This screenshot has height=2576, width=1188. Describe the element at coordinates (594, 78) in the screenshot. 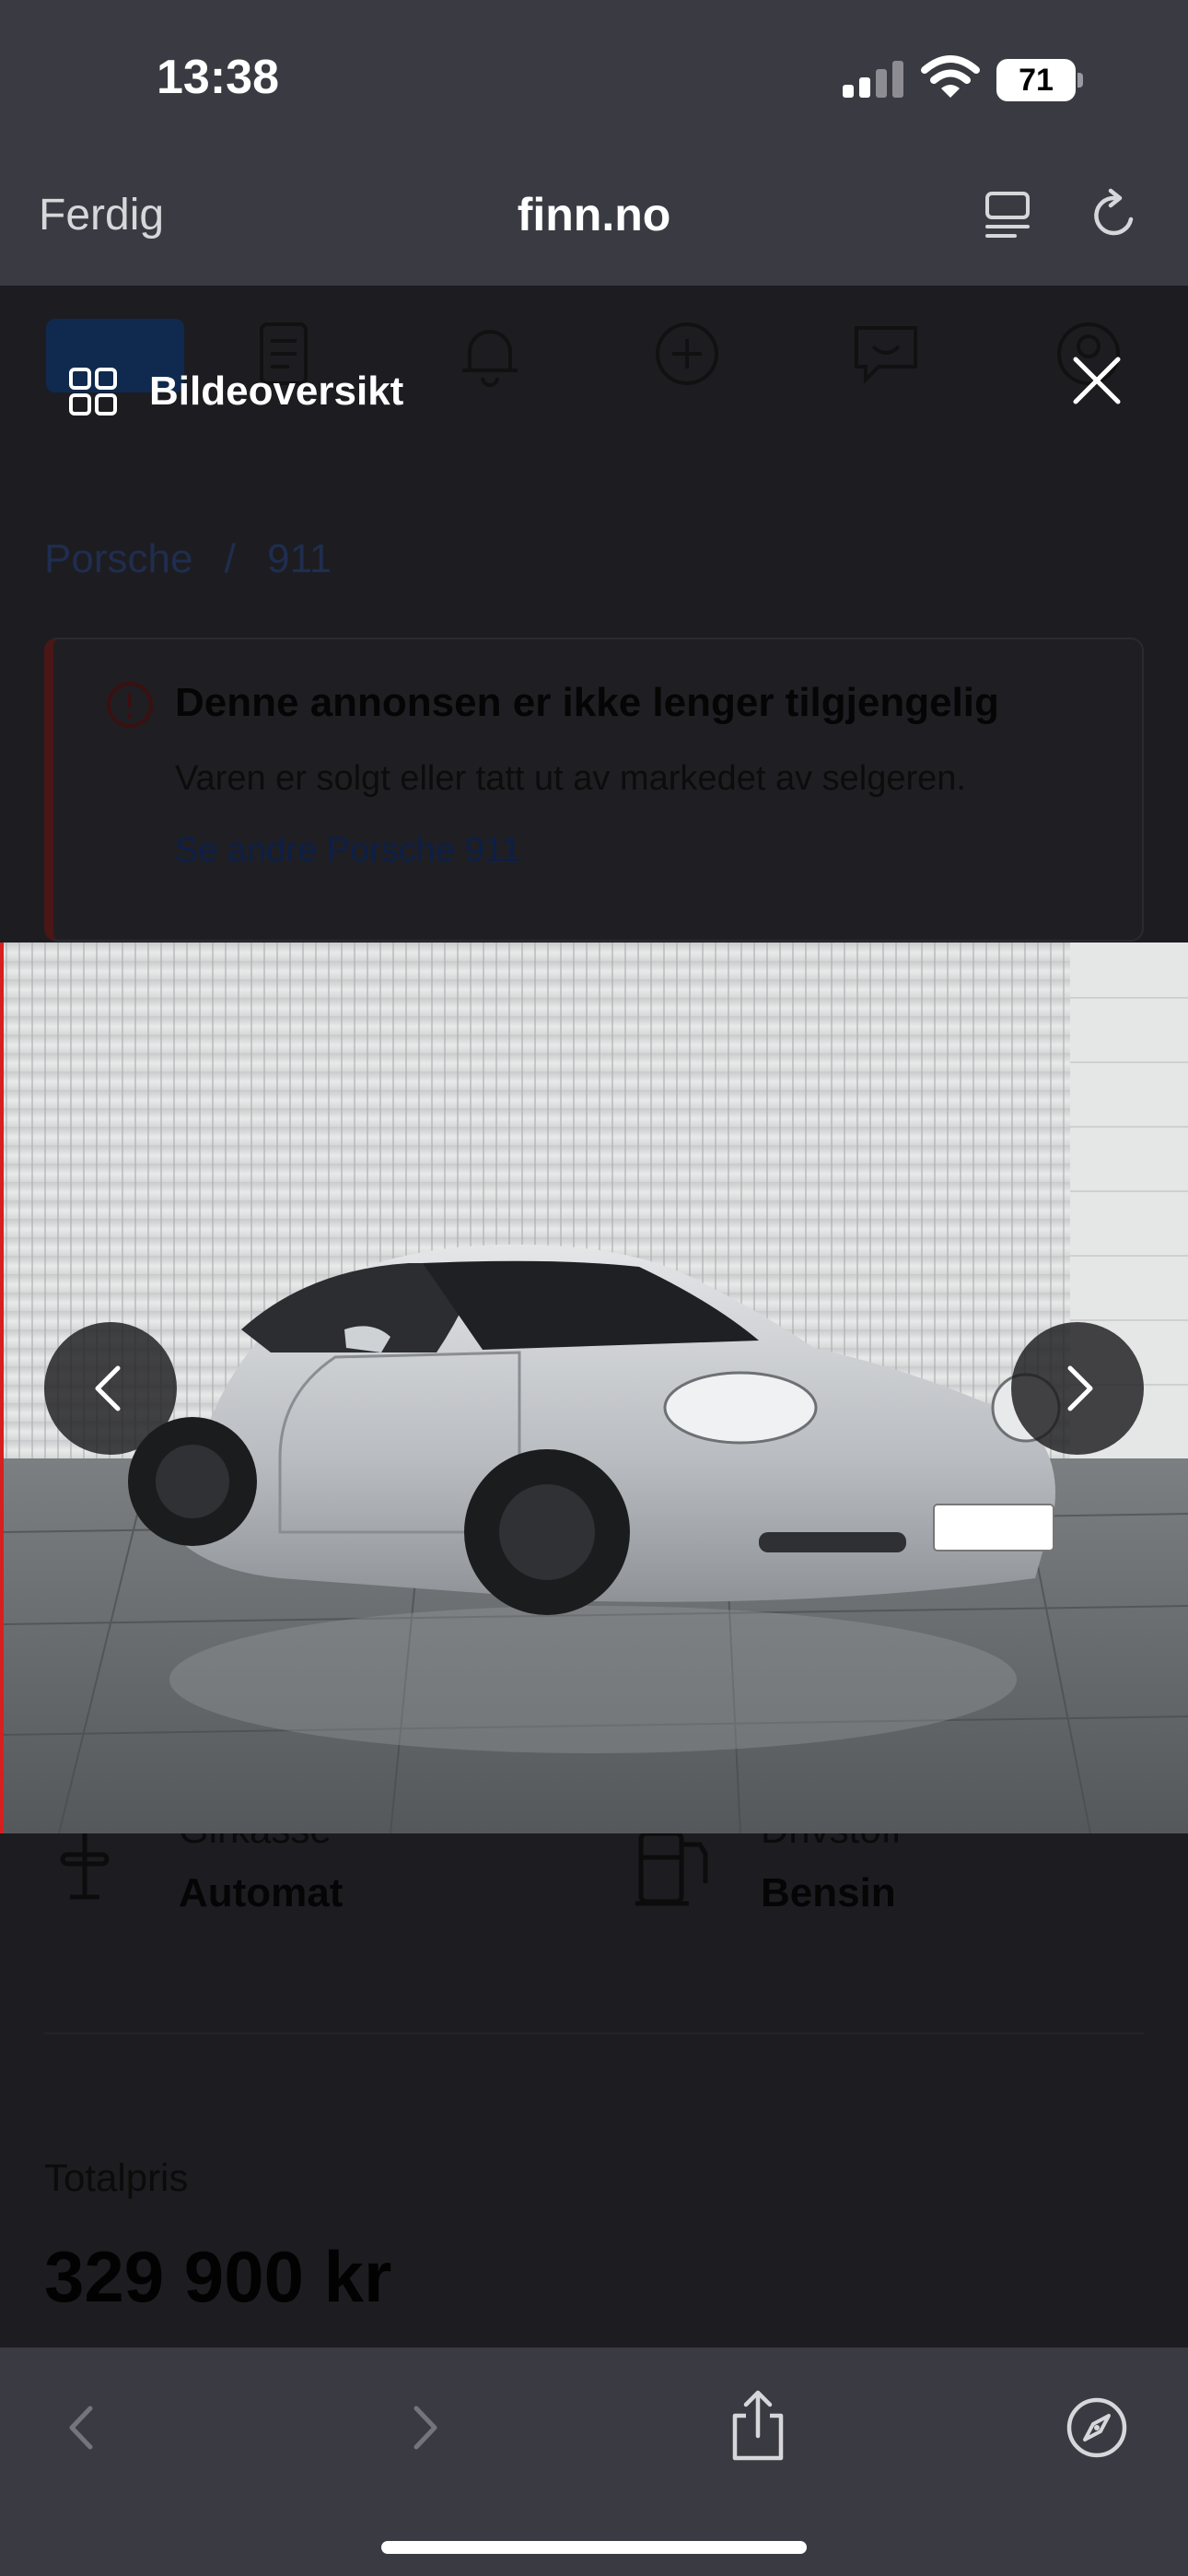

I see `status-bar: 13:38 71` at that location.